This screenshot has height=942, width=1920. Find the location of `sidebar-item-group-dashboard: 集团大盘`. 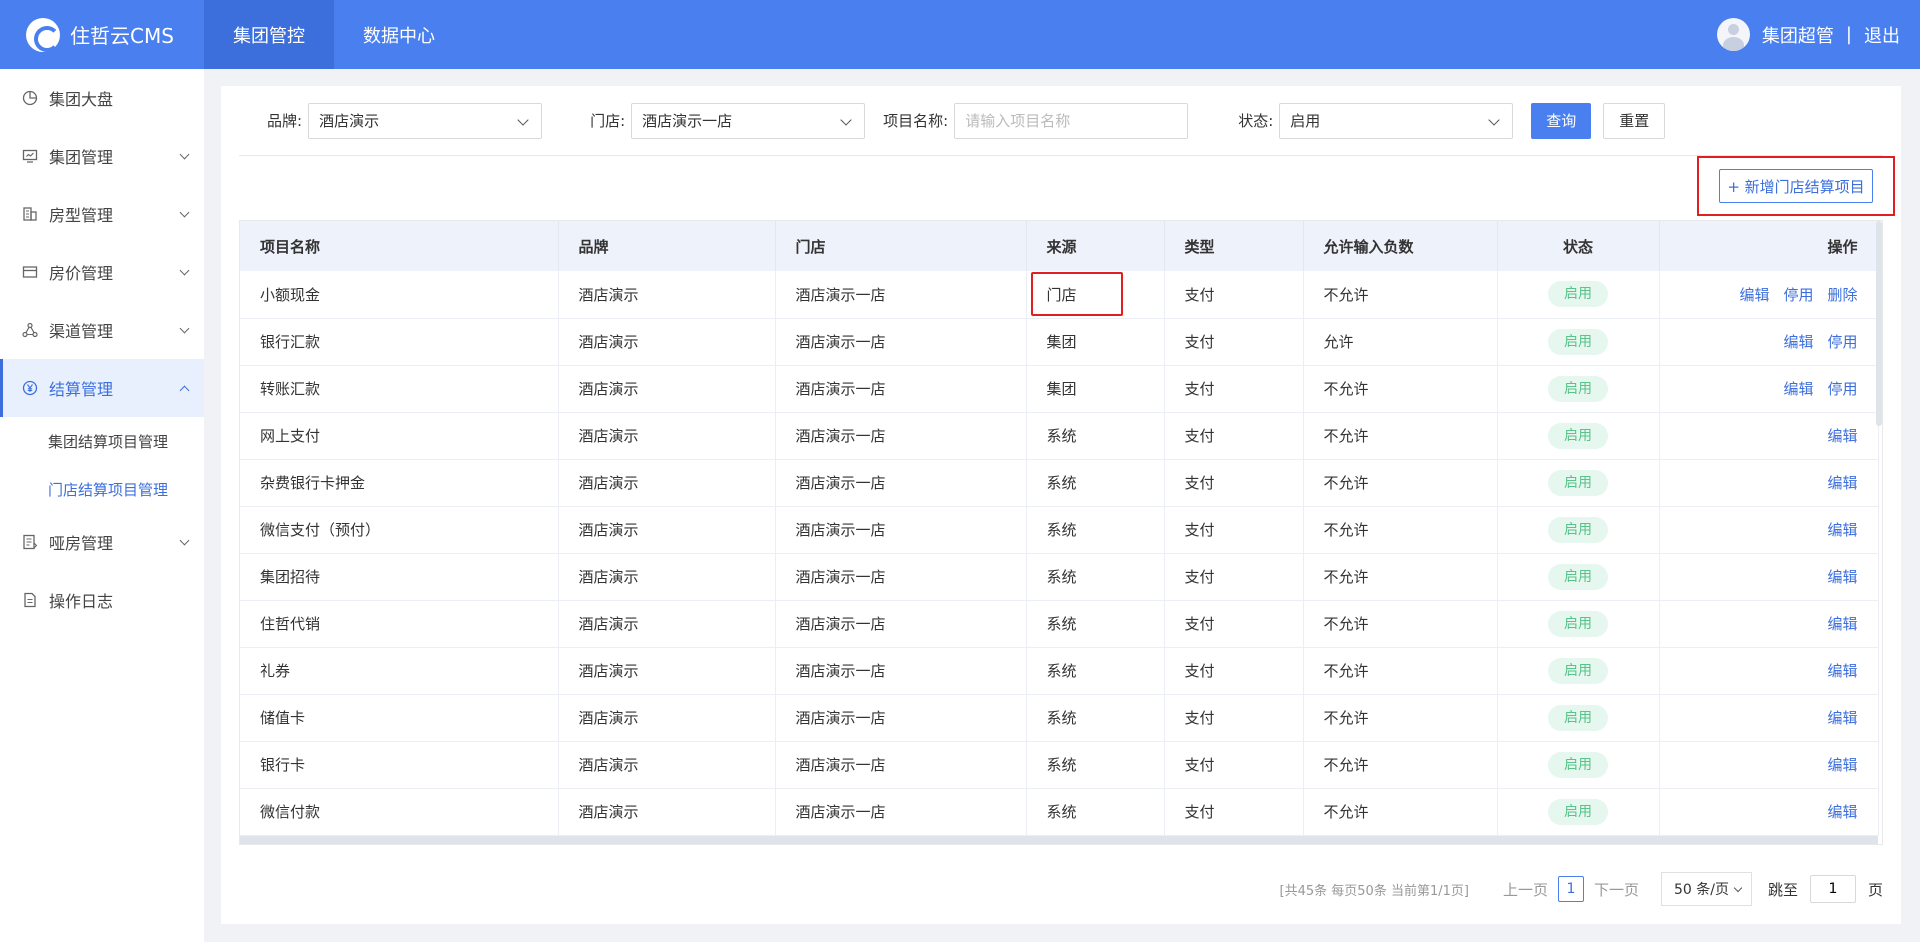

sidebar-item-group-dashboard: 集团大盘 is located at coordinates (102, 98).